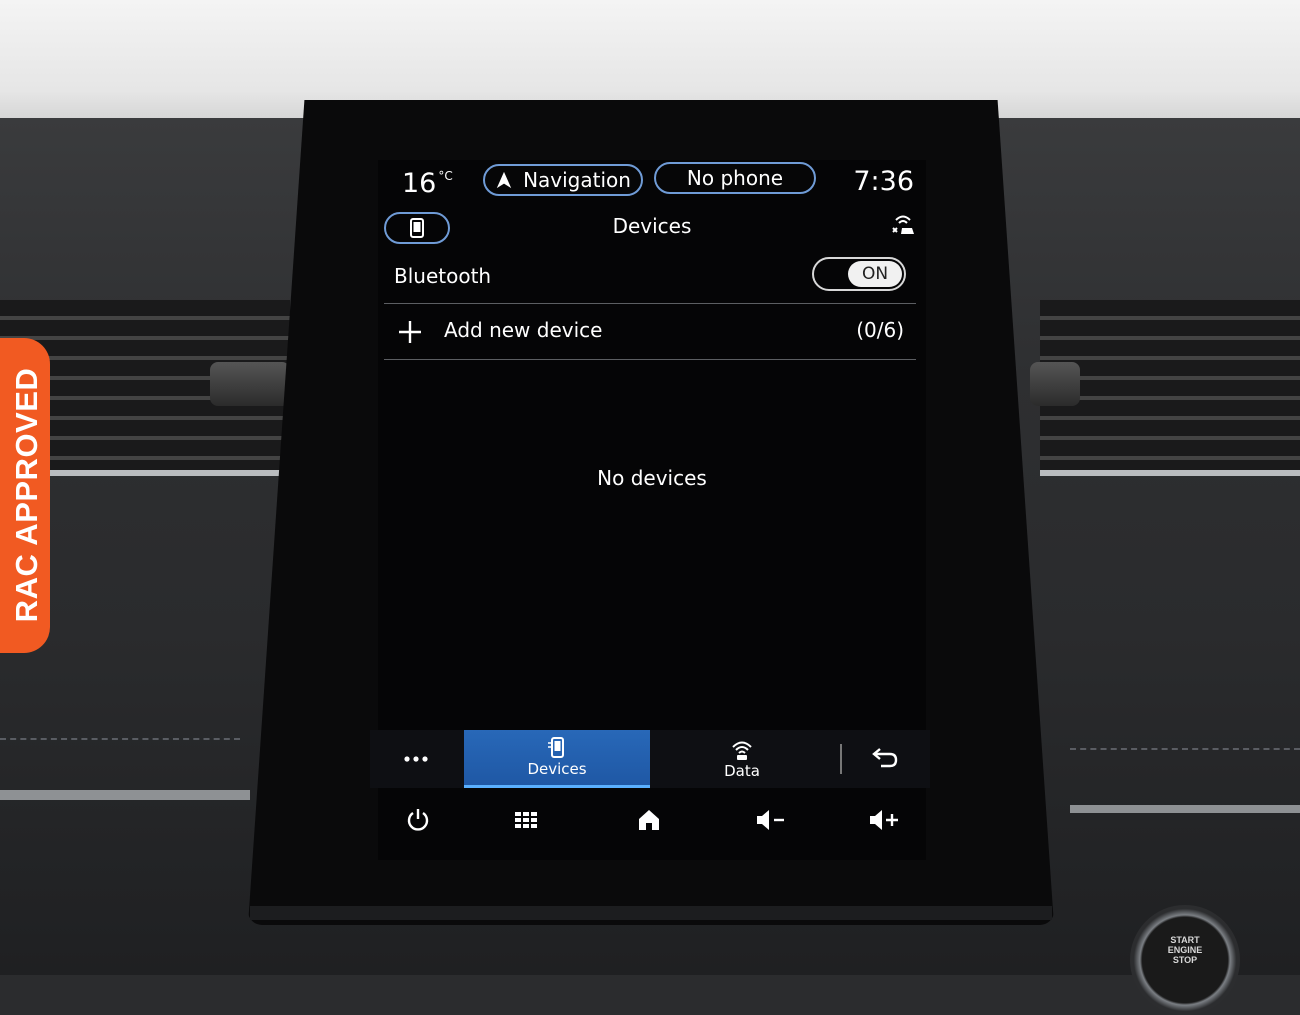  What do you see at coordinates (523, 330) in the screenshot?
I see `add-new-device-label: Add new device` at bounding box center [523, 330].